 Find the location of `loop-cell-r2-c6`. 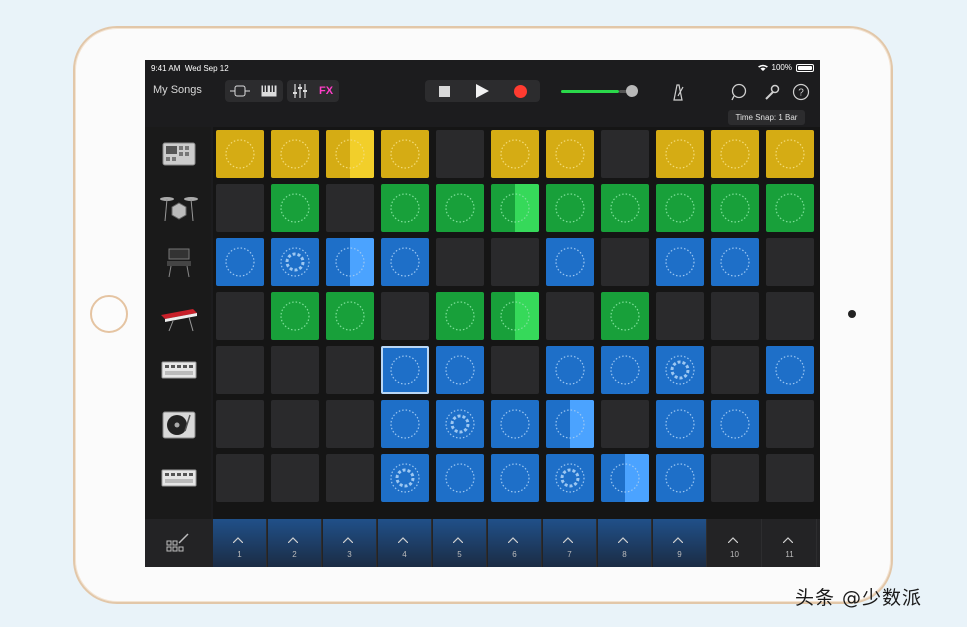

loop-cell-r2-c6 is located at coordinates (515, 208).